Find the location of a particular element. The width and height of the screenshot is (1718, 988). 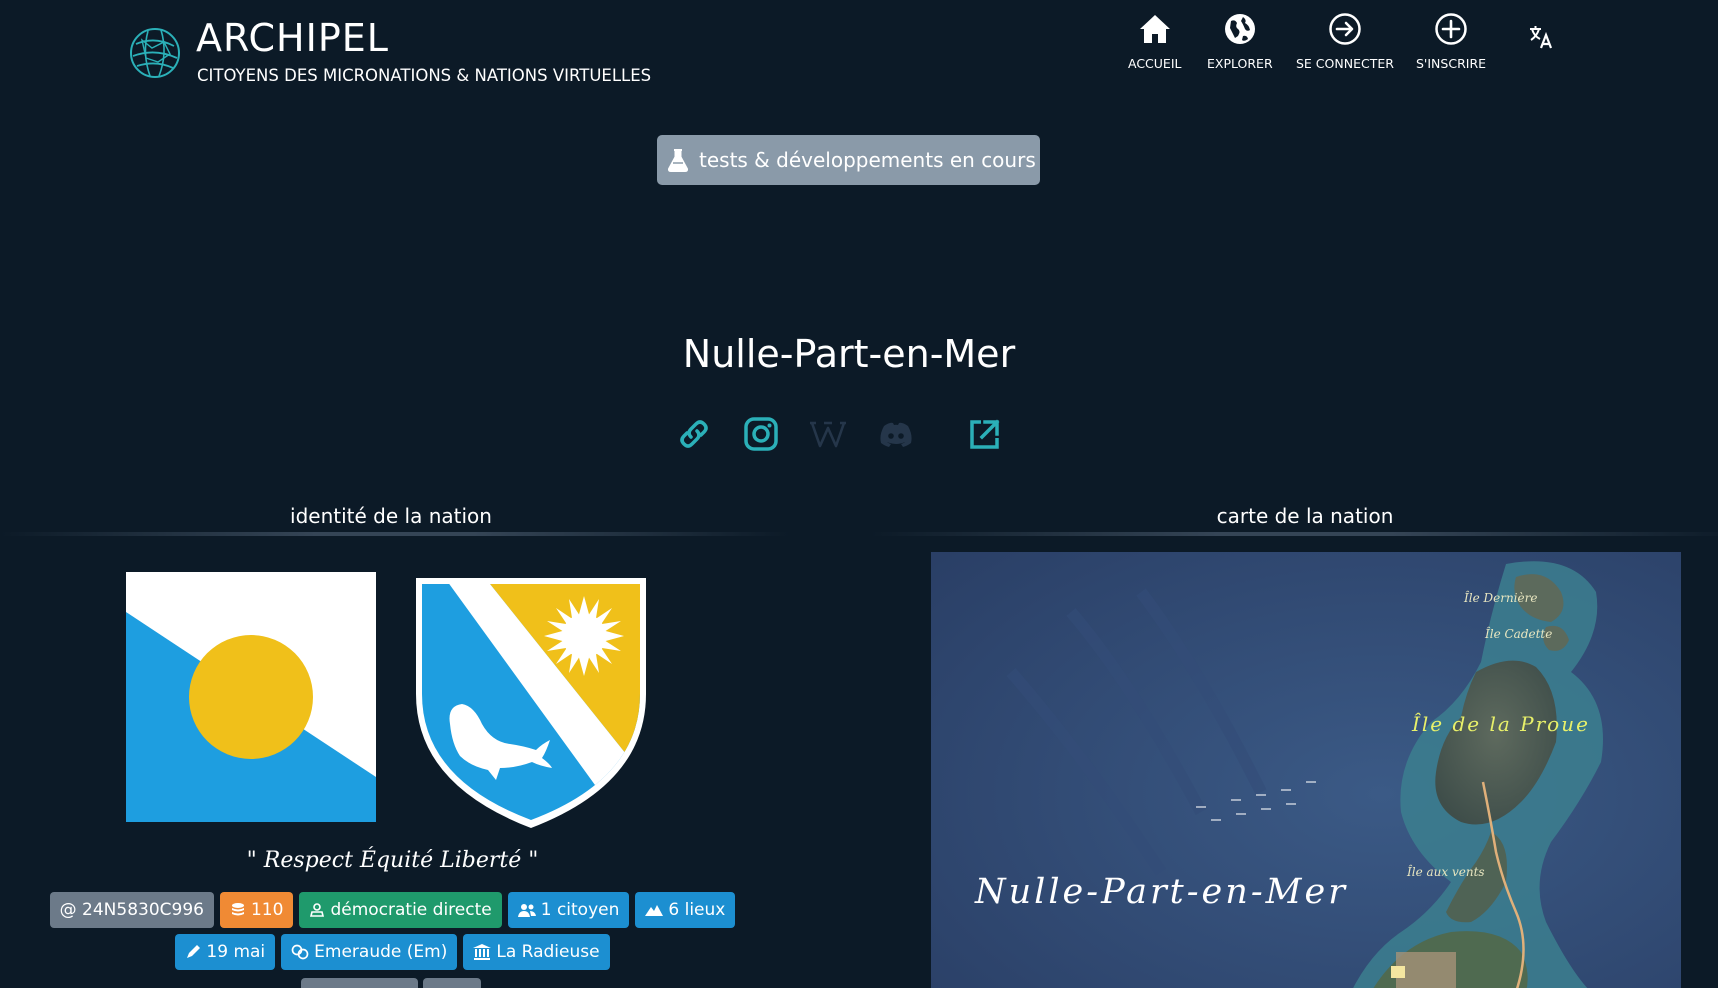

nav-explorer: EXPLORER is located at coordinates (1240, 41).